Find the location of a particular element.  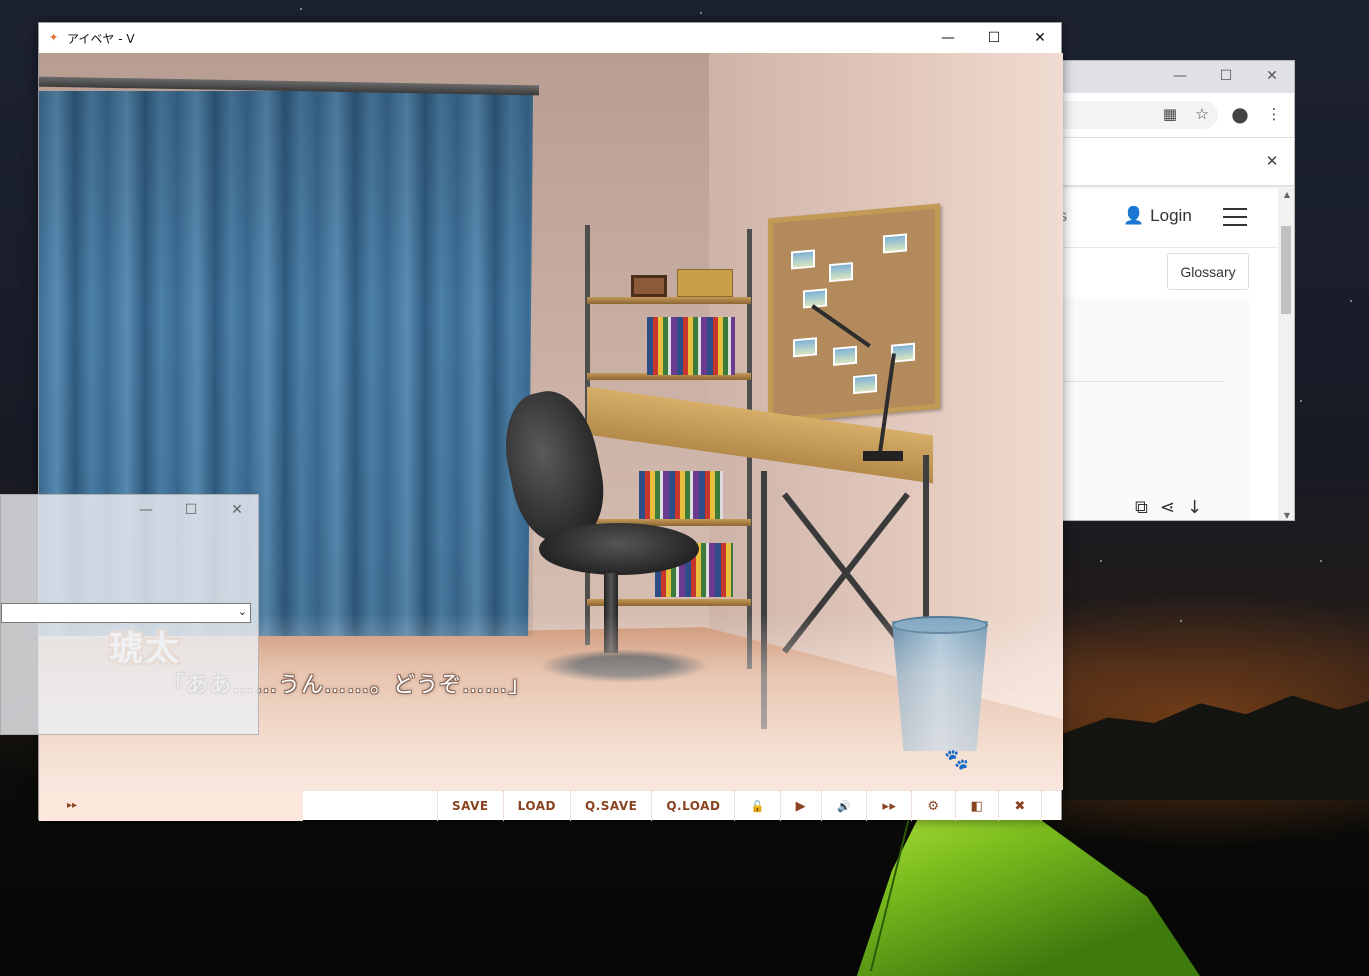

browser-infobar: ✕ is located at coordinates (1178, 162).